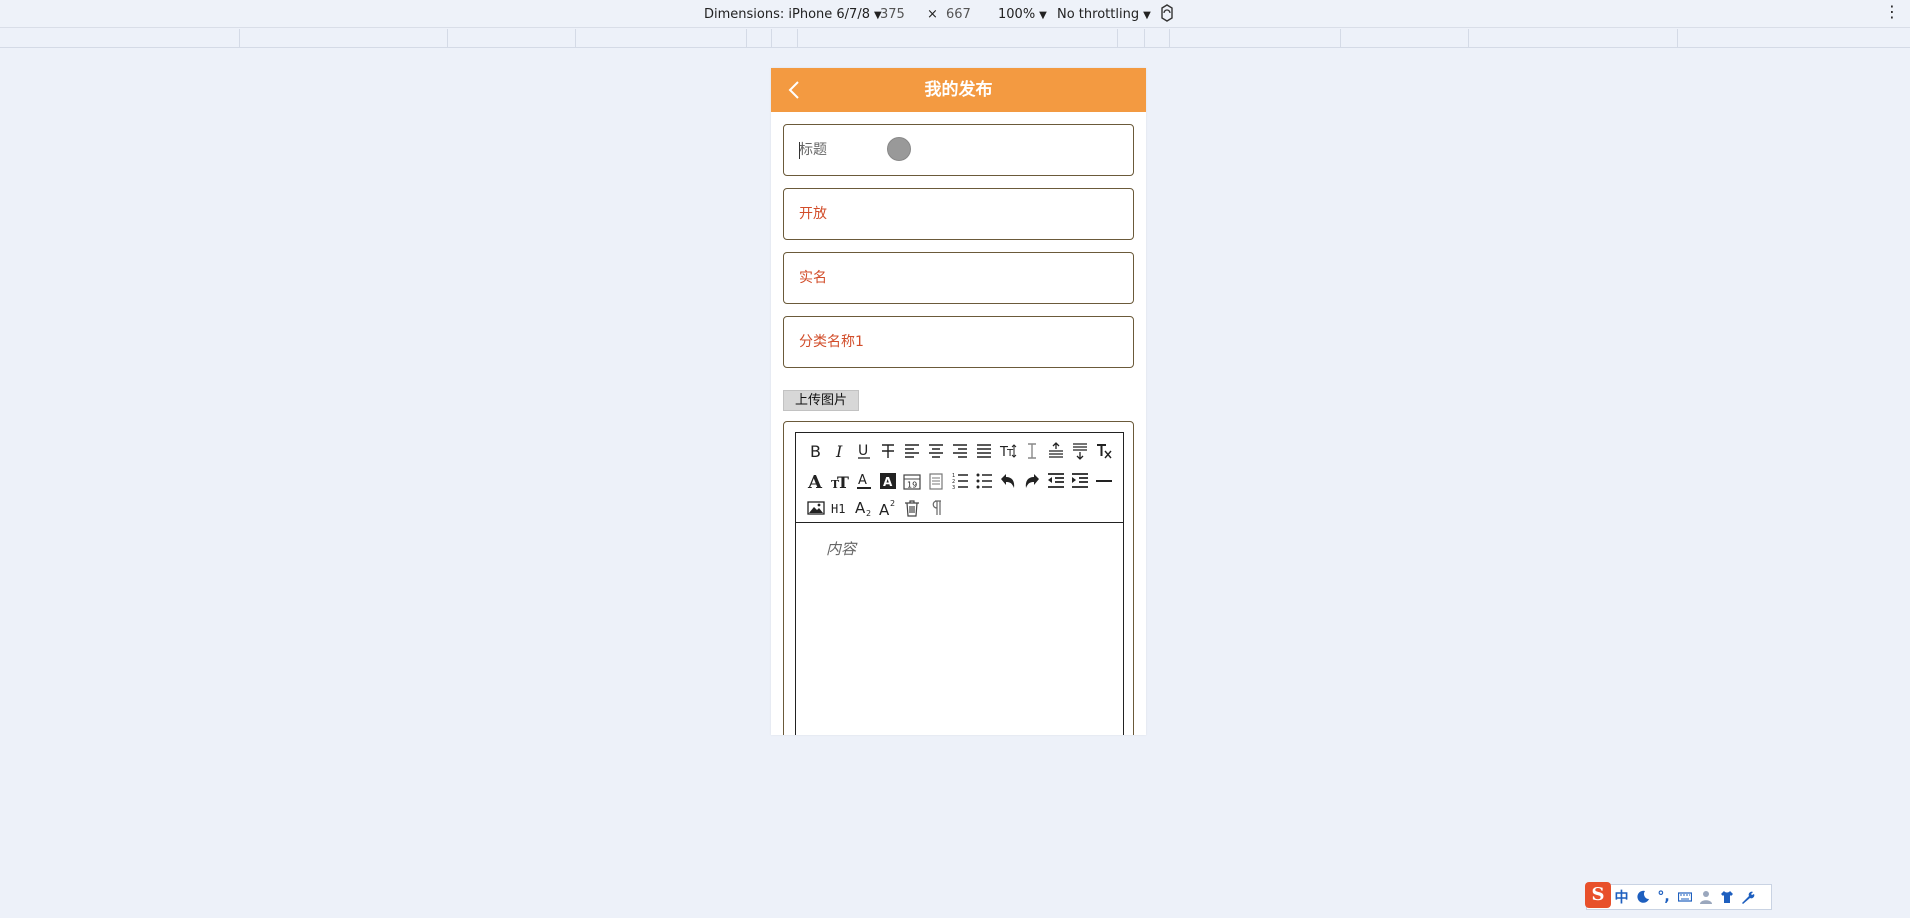 This screenshot has height=918, width=1910. Describe the element at coordinates (1621, 897) in the screenshot. I see `ime-language-toggle: 中` at that location.